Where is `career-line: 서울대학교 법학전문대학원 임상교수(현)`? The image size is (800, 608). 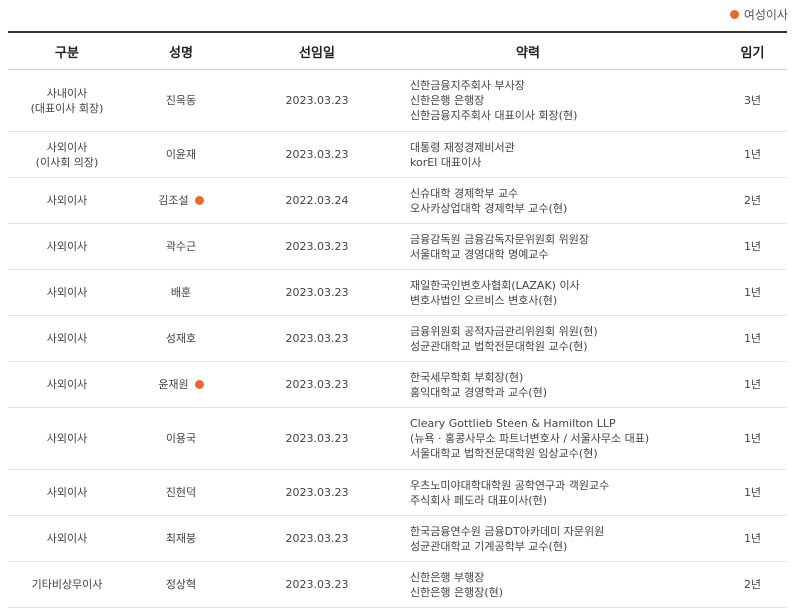 career-line: 서울대학교 법학전문대학원 임상교수(현) is located at coordinates (504, 453).